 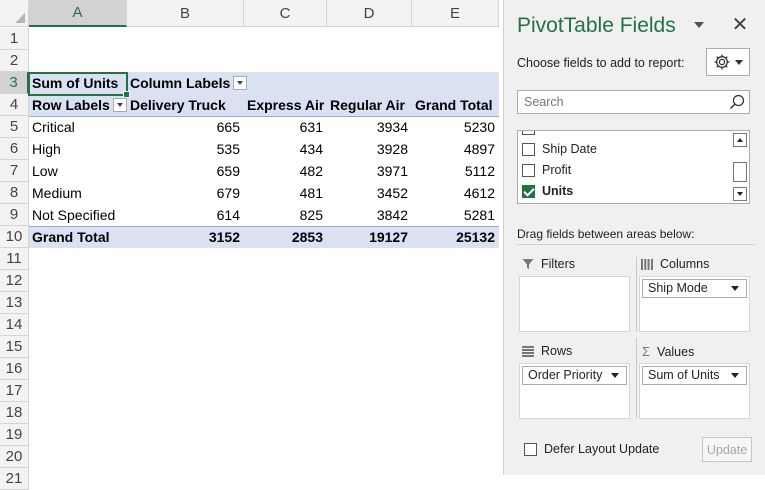 What do you see at coordinates (574, 375) in the screenshot?
I see `order-priority-field-pill: Order Priority` at bounding box center [574, 375].